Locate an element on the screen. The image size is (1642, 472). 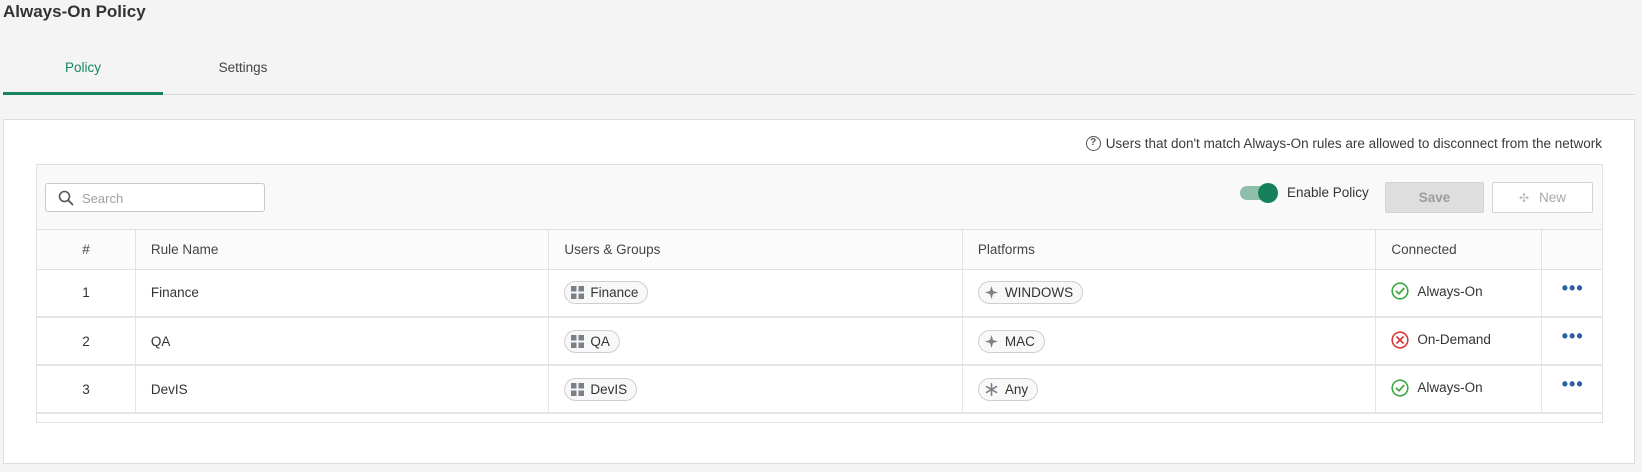
enable-policy-toggle is located at coordinates (1259, 193).